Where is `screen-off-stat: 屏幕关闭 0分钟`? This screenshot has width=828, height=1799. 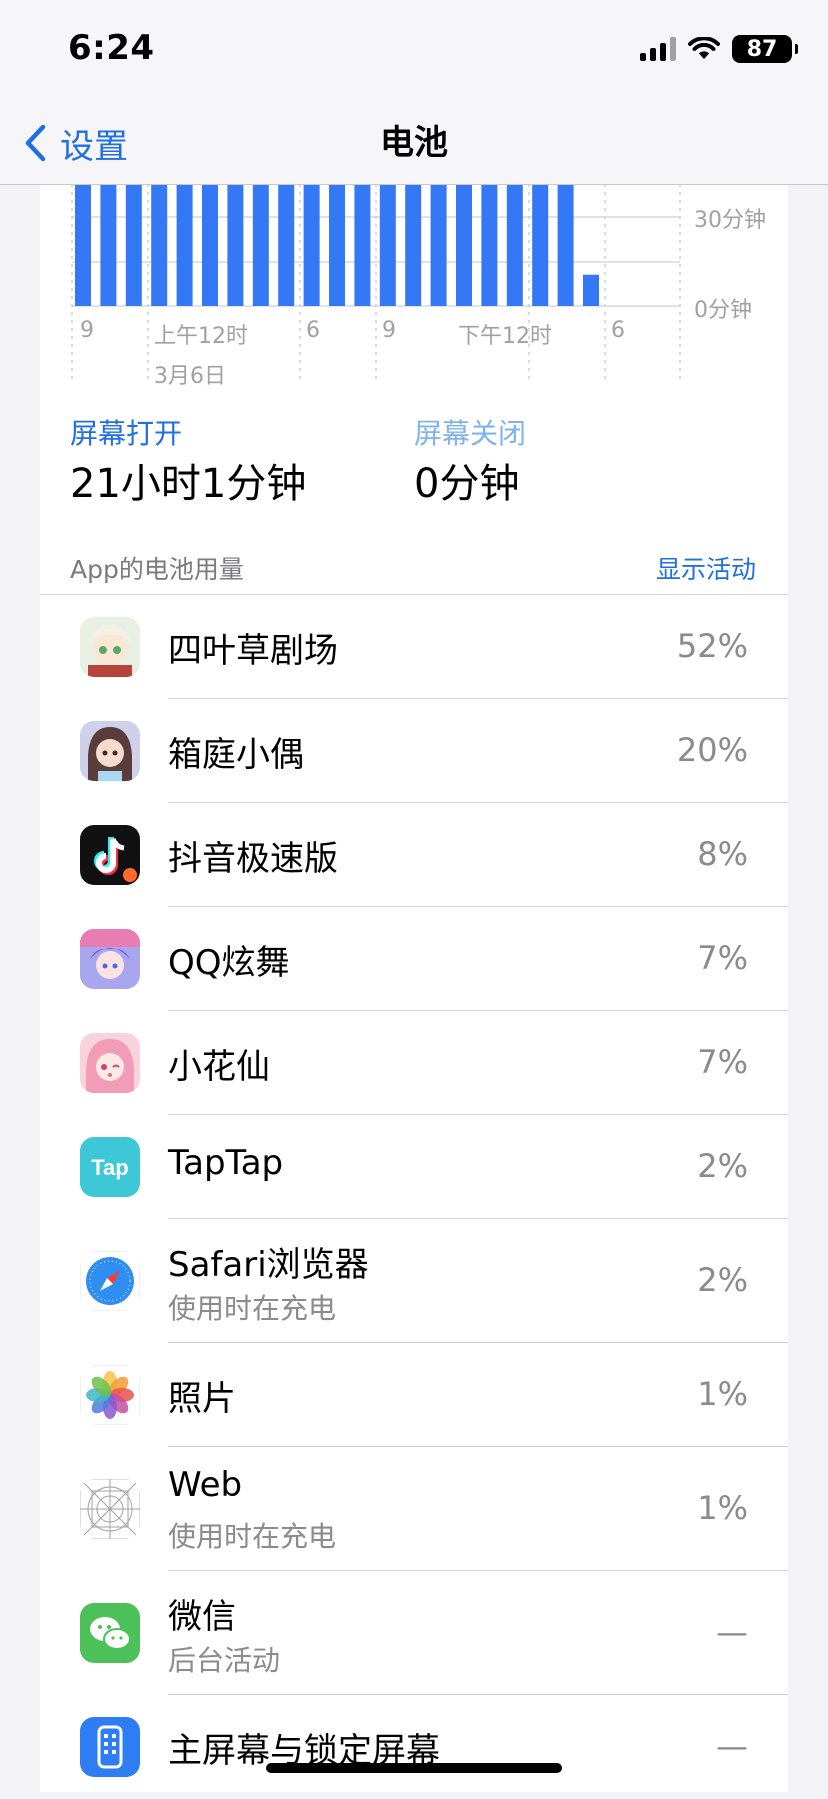 screen-off-stat: 屏幕关闭 0分钟 is located at coordinates (470, 463).